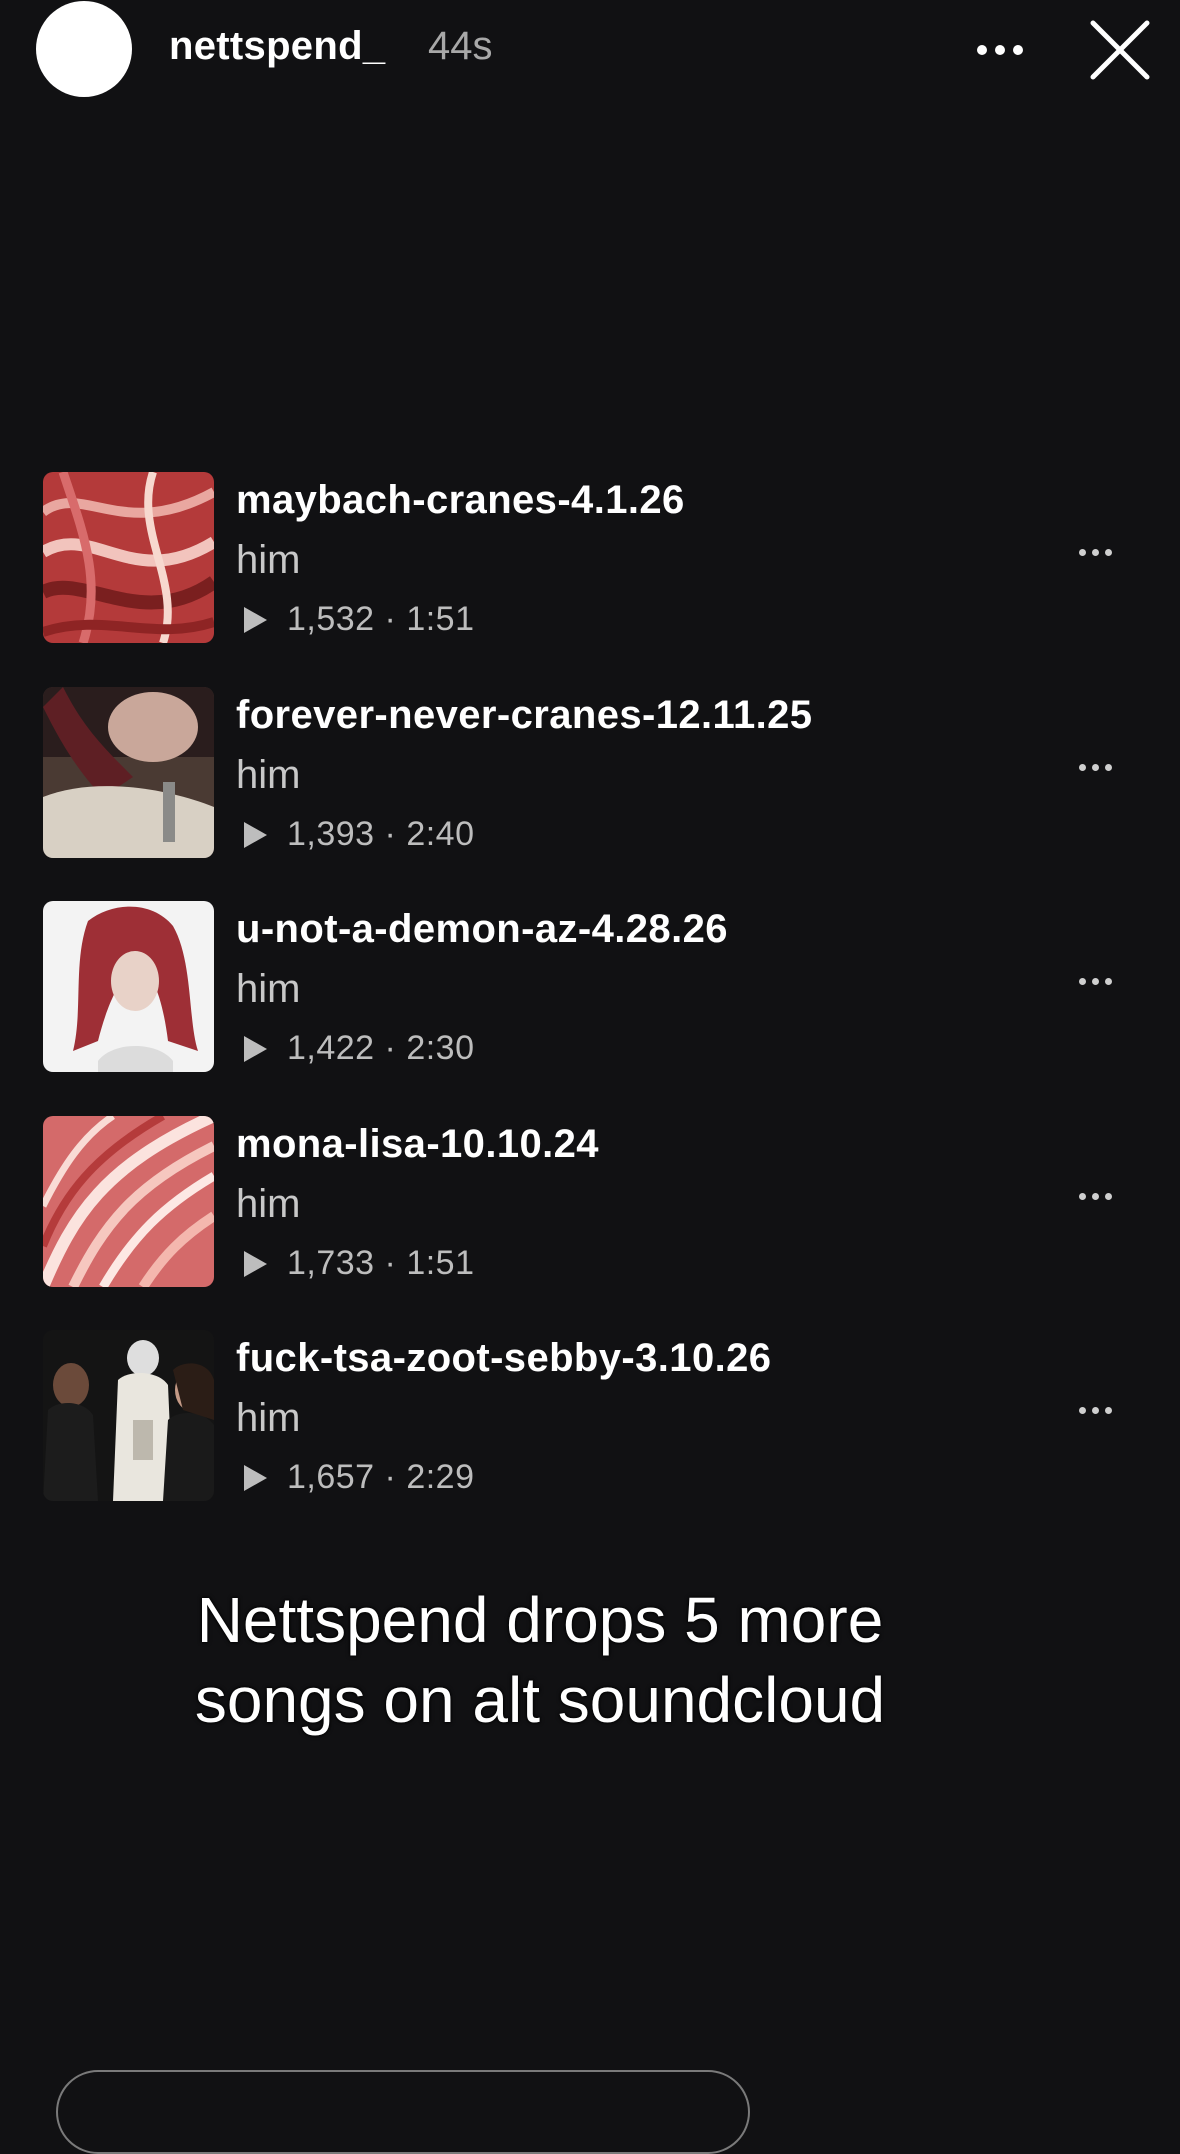 The image size is (1180, 2154). What do you see at coordinates (540, 1620) in the screenshot?
I see `caption-line: Nettspend drops 5 more` at bounding box center [540, 1620].